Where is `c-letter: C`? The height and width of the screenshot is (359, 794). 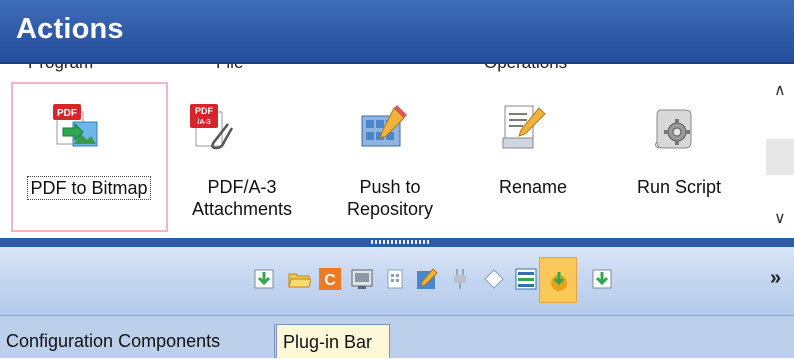
c-letter: C is located at coordinates (330, 280).